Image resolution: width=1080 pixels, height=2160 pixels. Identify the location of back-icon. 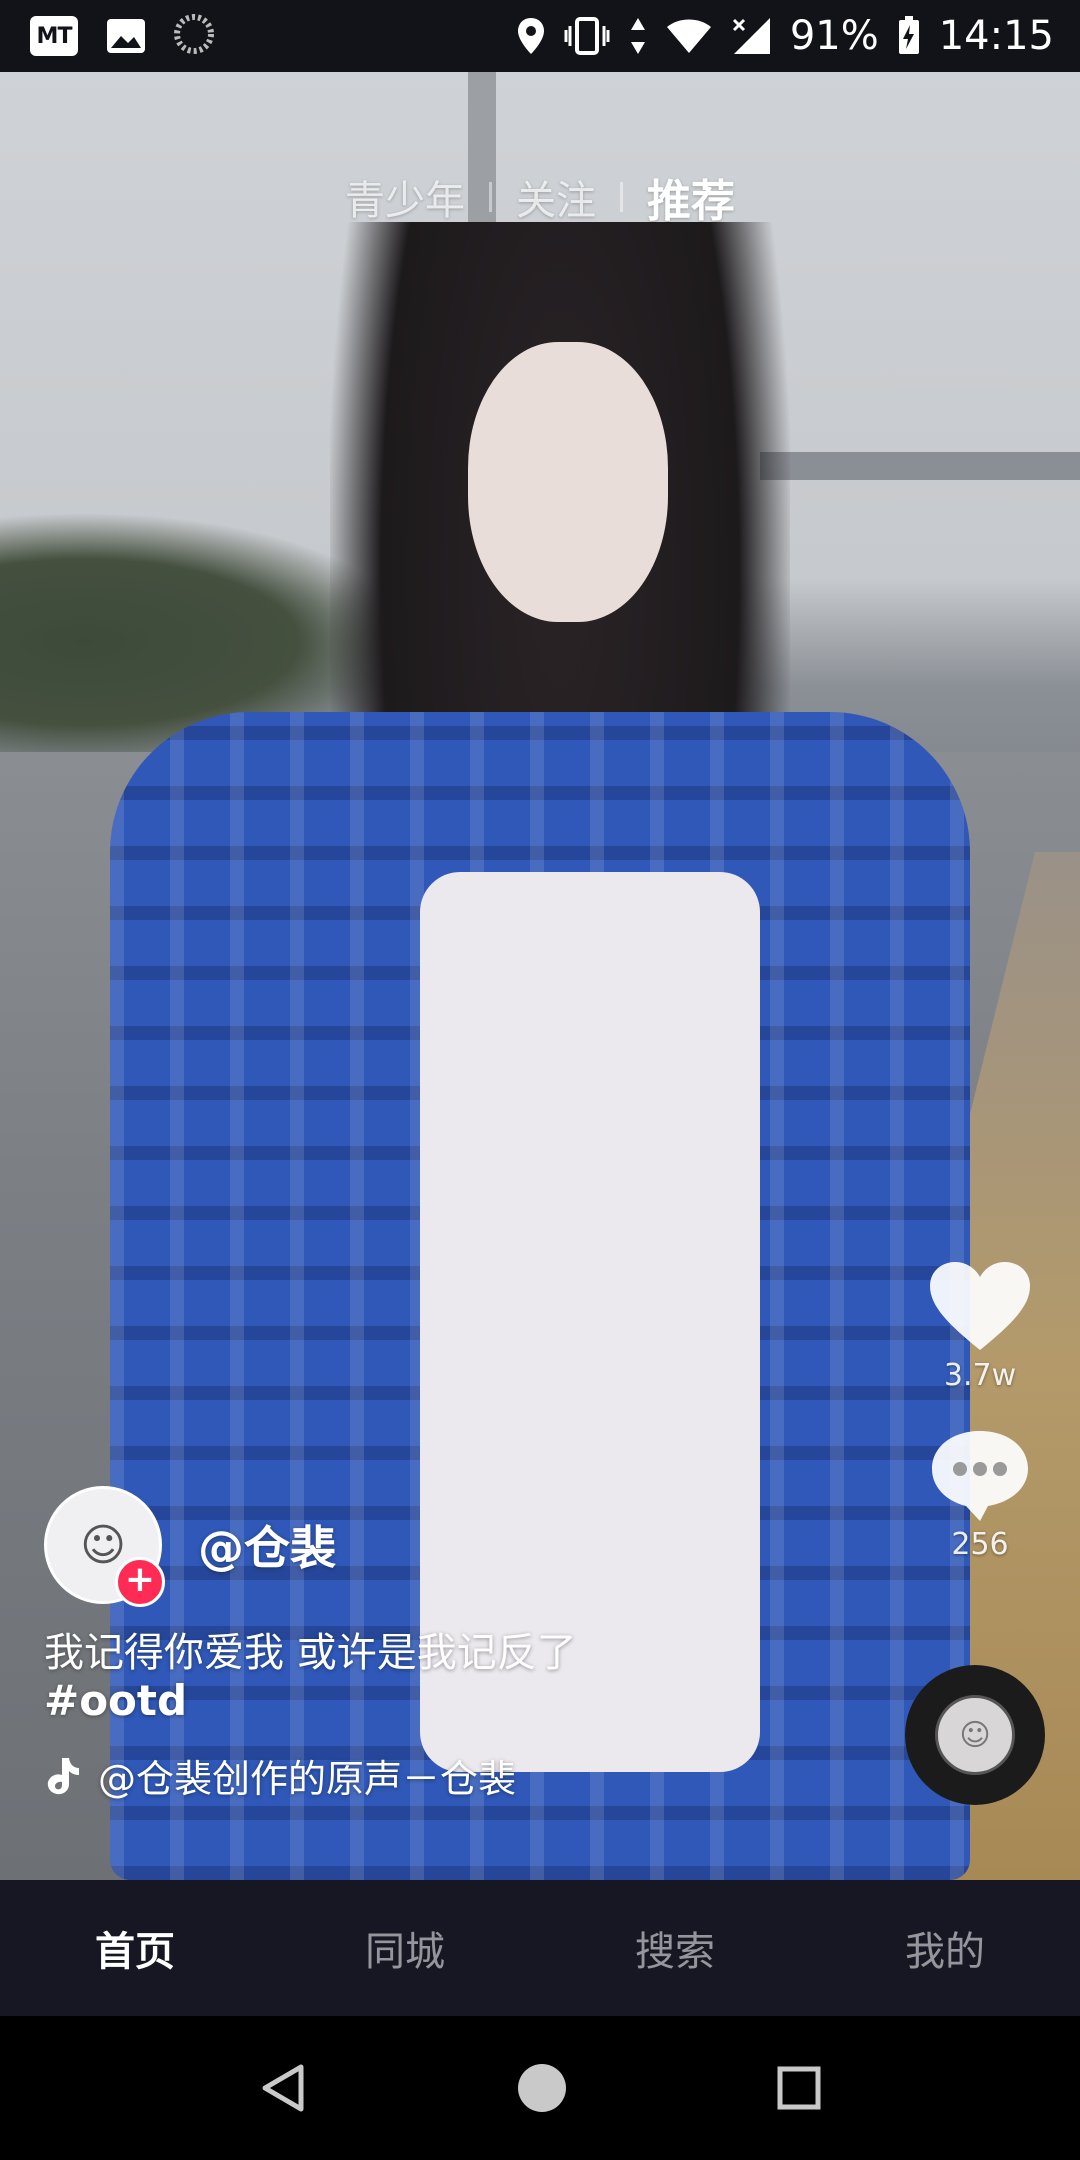
(283, 2088).